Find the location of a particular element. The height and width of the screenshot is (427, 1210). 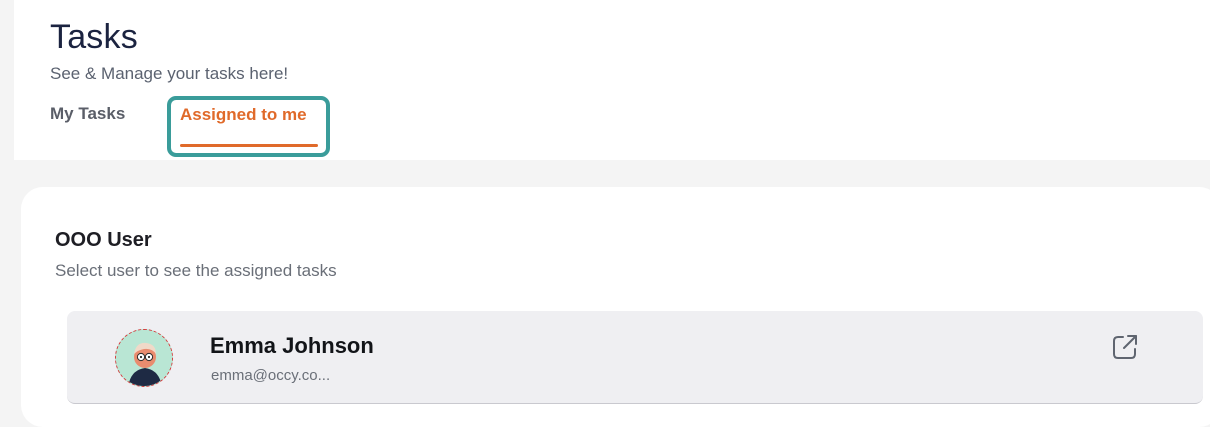

tab-assigned-to-me: Assigned to me is located at coordinates (243, 115).